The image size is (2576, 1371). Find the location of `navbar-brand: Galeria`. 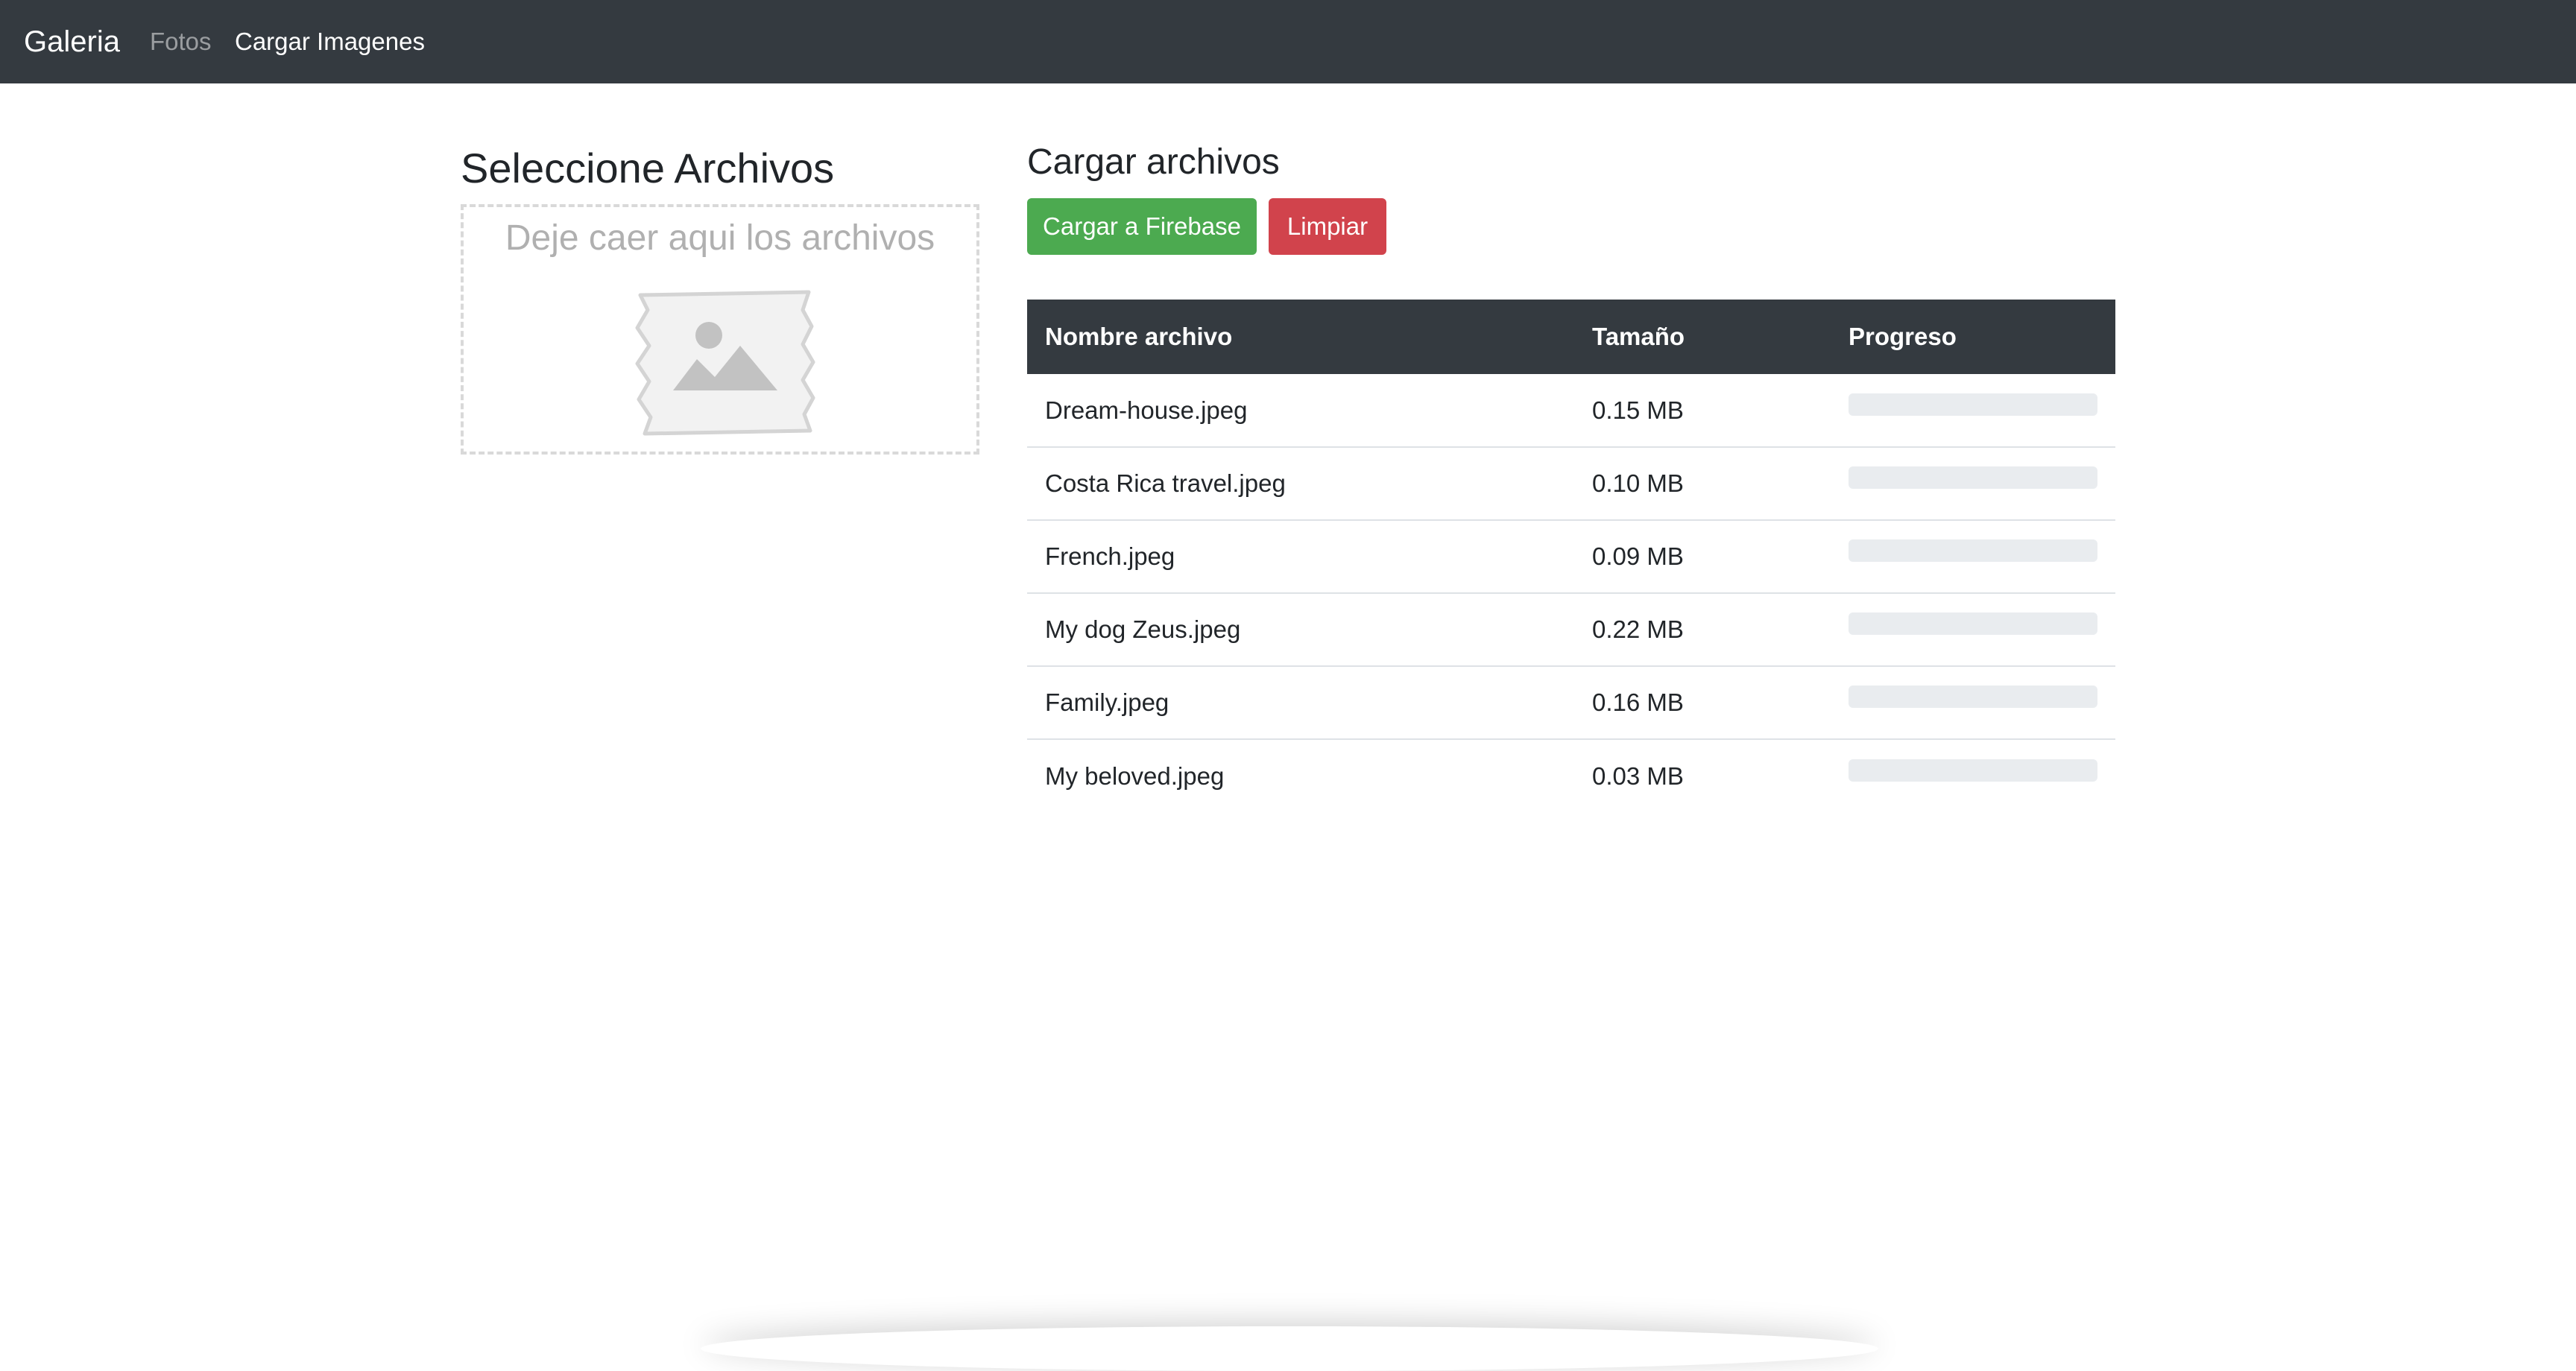

navbar-brand: Galeria is located at coordinates (72, 41).